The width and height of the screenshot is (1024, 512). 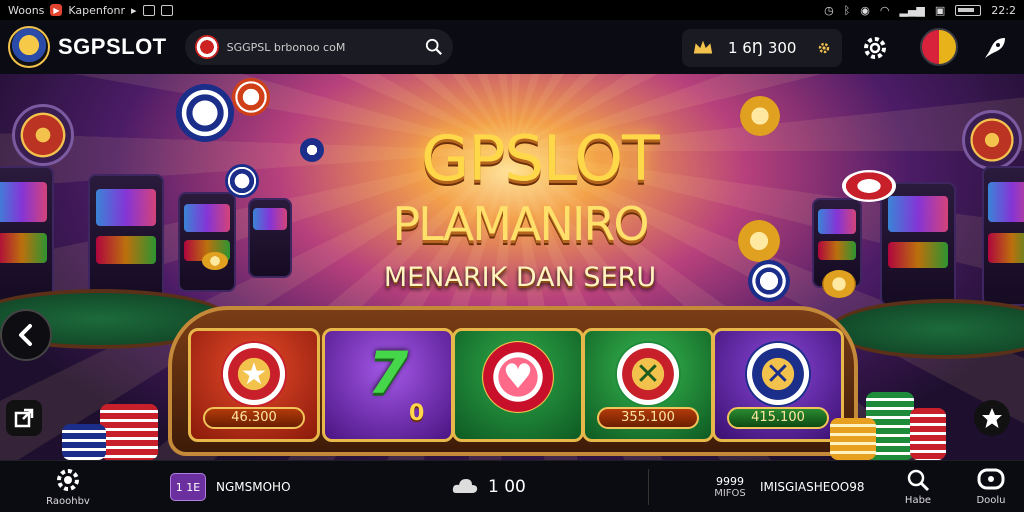 I want to click on stats-bottom: MIFOS, so click(x=730, y=493).